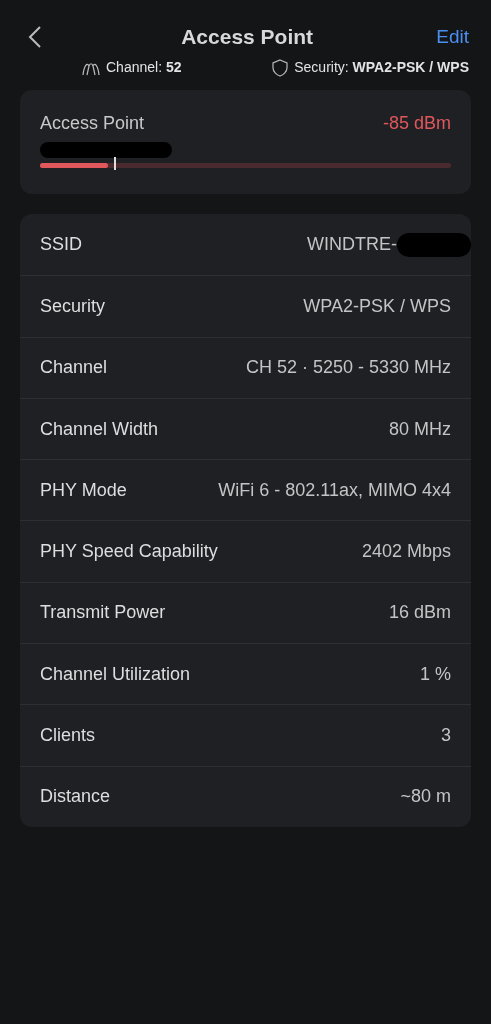  Describe the element at coordinates (75, 797) in the screenshot. I see `detail-label: Distance` at that location.